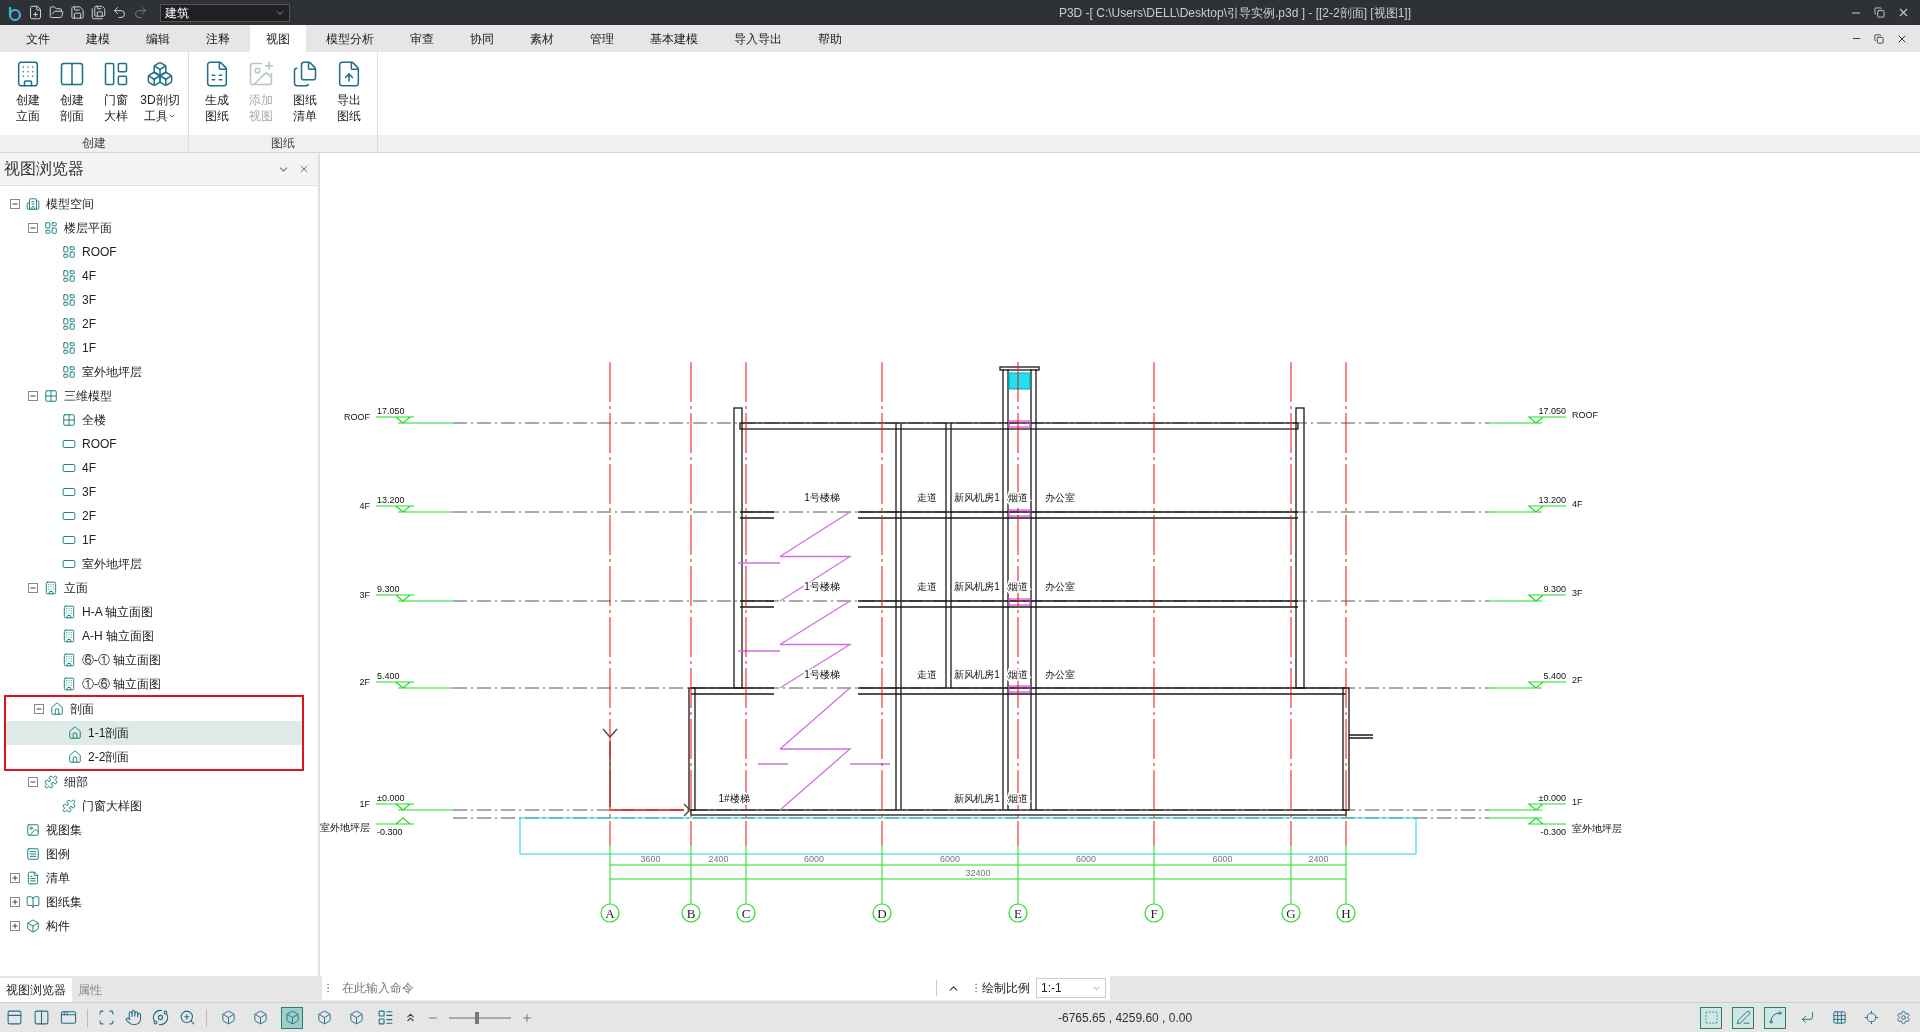 The image size is (1920, 1032). Describe the element at coordinates (106, 1017) in the screenshot. I see `zoom-extents-icon` at that location.